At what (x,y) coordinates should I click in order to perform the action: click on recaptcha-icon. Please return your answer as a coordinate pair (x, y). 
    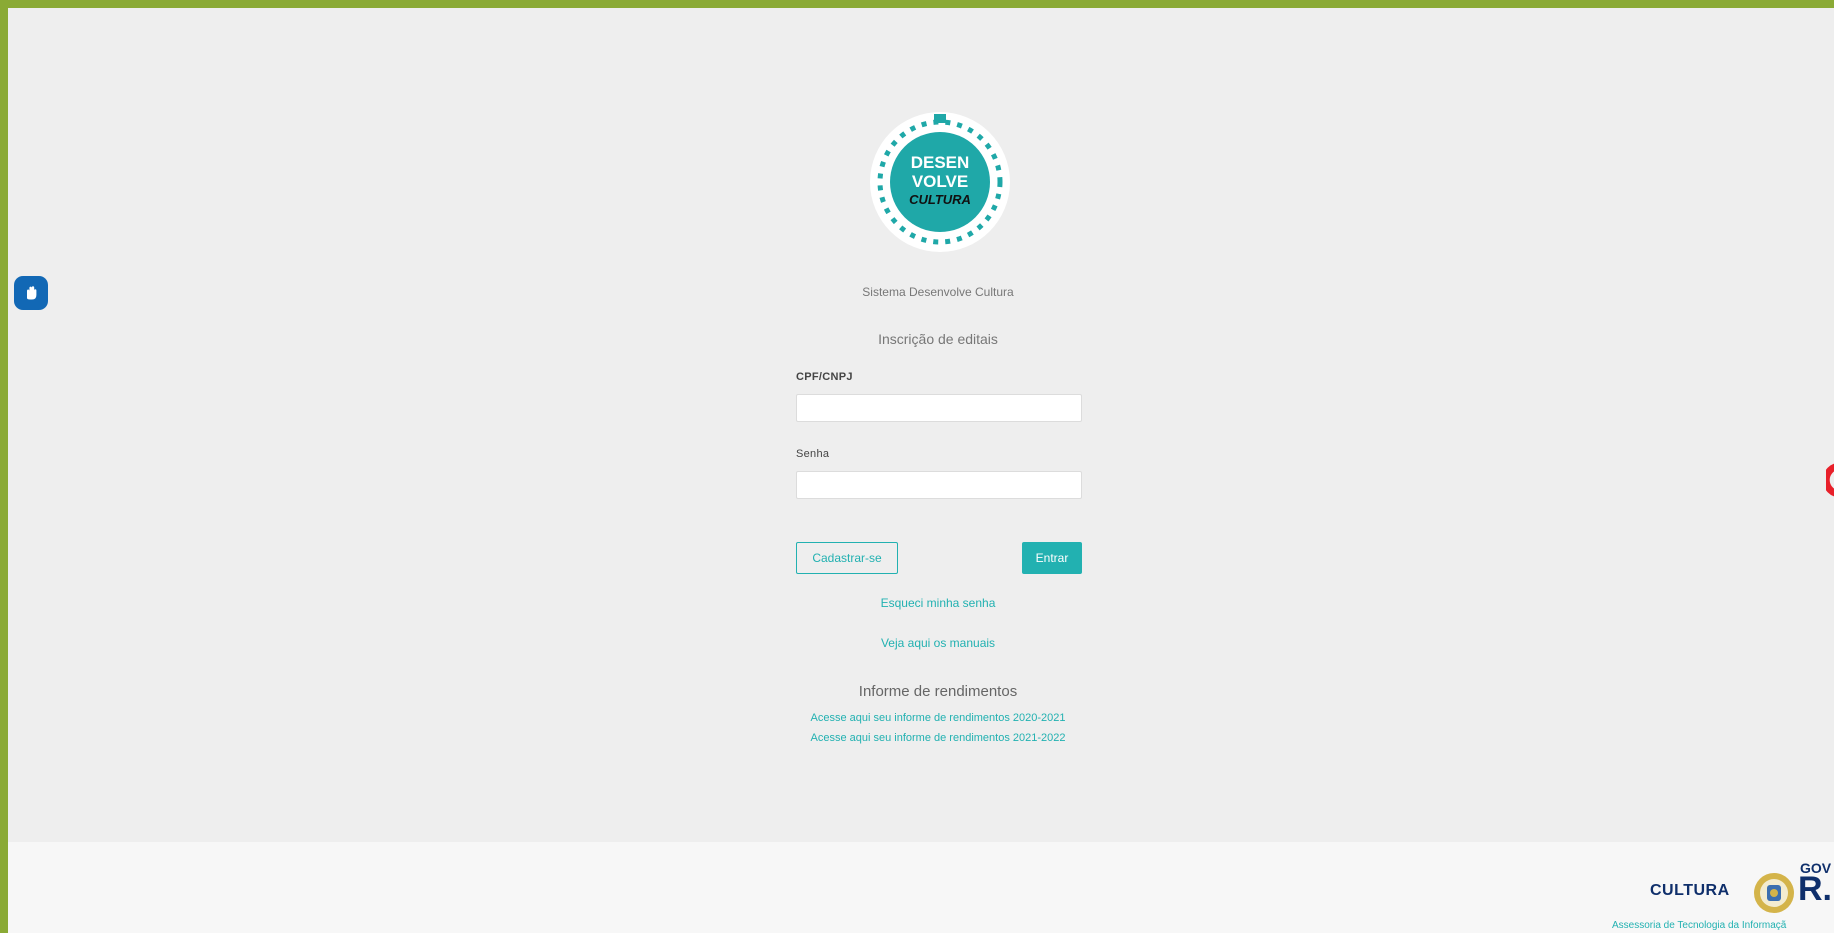
    Looking at the image, I should click on (1830, 480).